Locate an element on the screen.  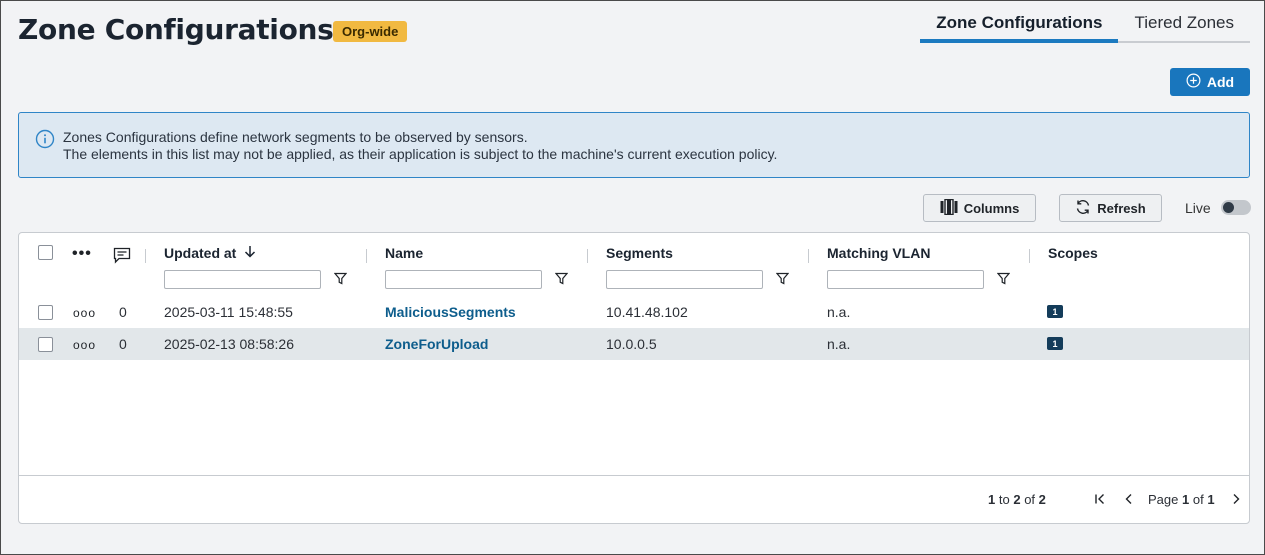
columns-button-label: Columns is located at coordinates (991, 208).